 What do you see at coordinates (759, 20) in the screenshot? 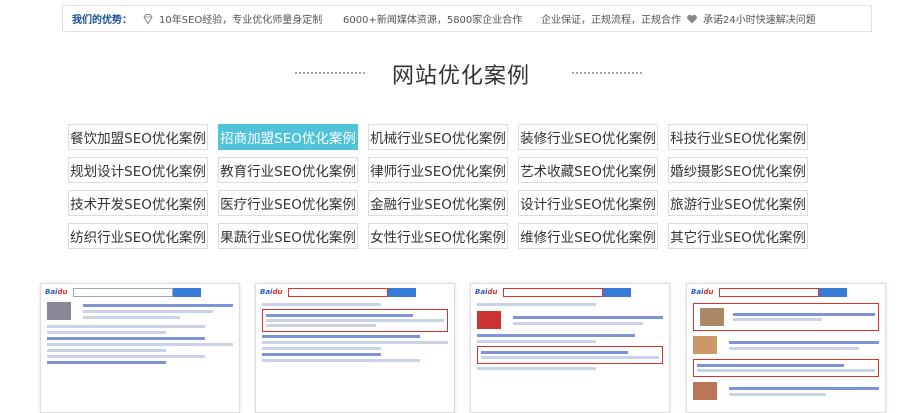
I see `advantage-text: 承诺24小时快速解决问题` at bounding box center [759, 20].